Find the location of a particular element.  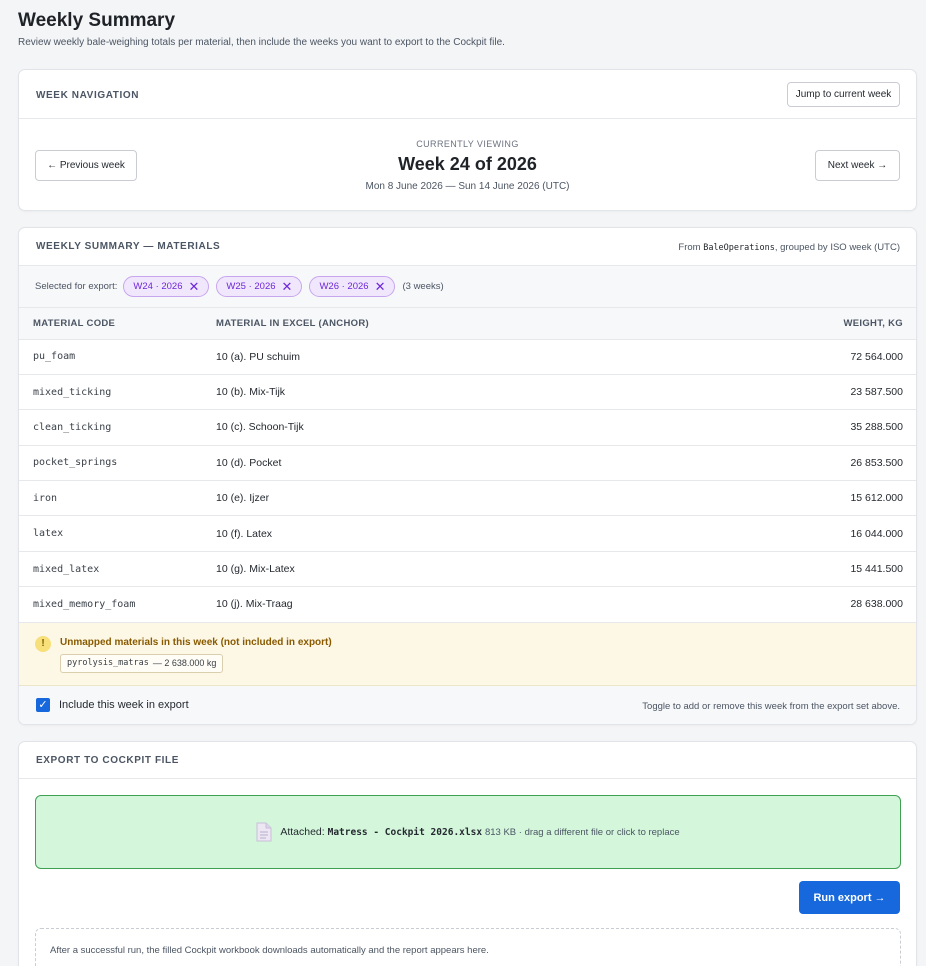

material-code: mixed_ticking is located at coordinates (72, 392).